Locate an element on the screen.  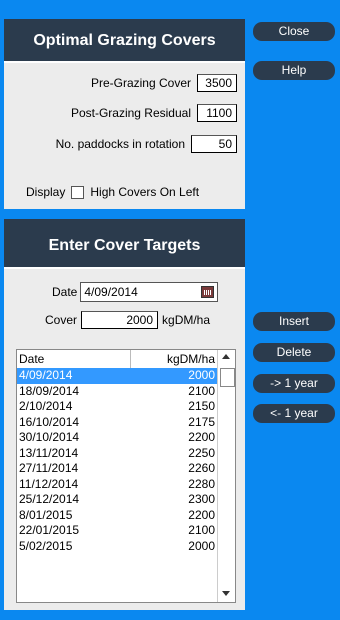
list-header: Date kgDM/ha is located at coordinates (126, 359).